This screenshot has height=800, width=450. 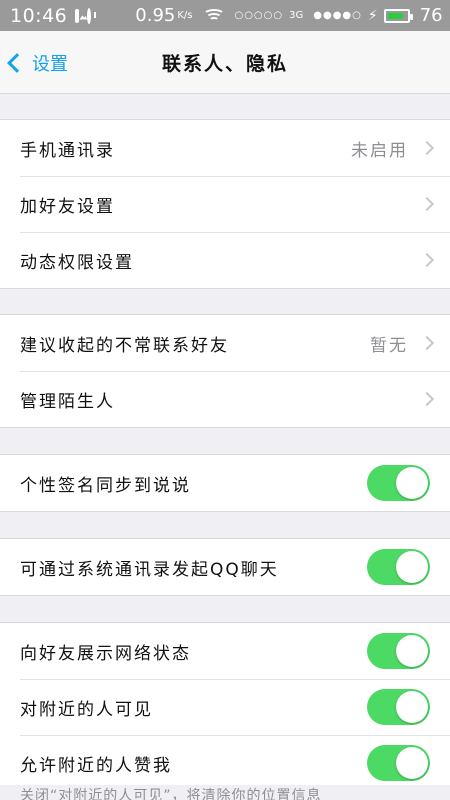 I want to click on row-allow-nearby-like: 允许附近的人赞我, so click(x=225, y=763).